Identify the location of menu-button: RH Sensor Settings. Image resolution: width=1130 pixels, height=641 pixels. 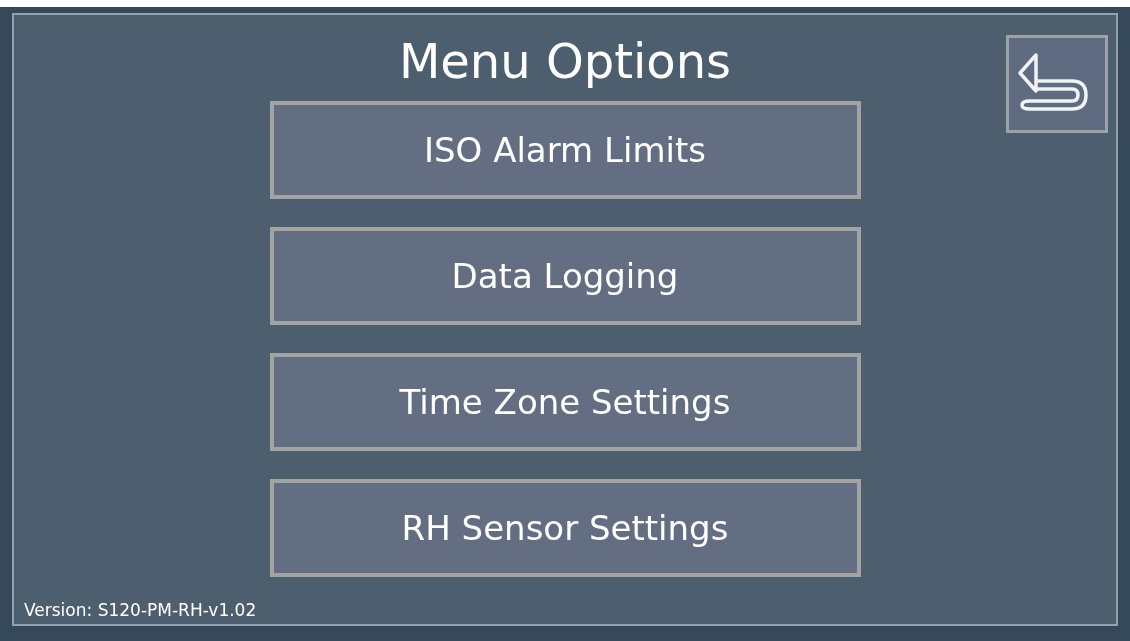
(565, 527).